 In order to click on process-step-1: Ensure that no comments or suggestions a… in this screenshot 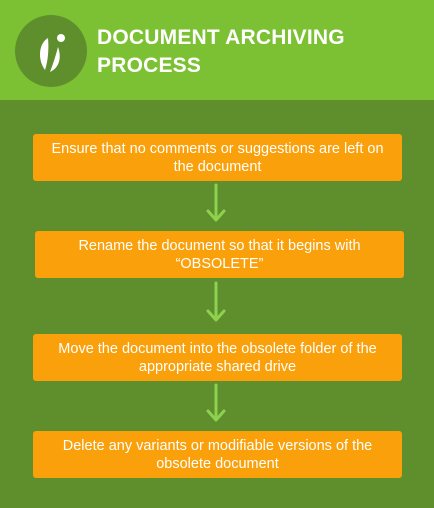, I will do `click(217, 157)`.